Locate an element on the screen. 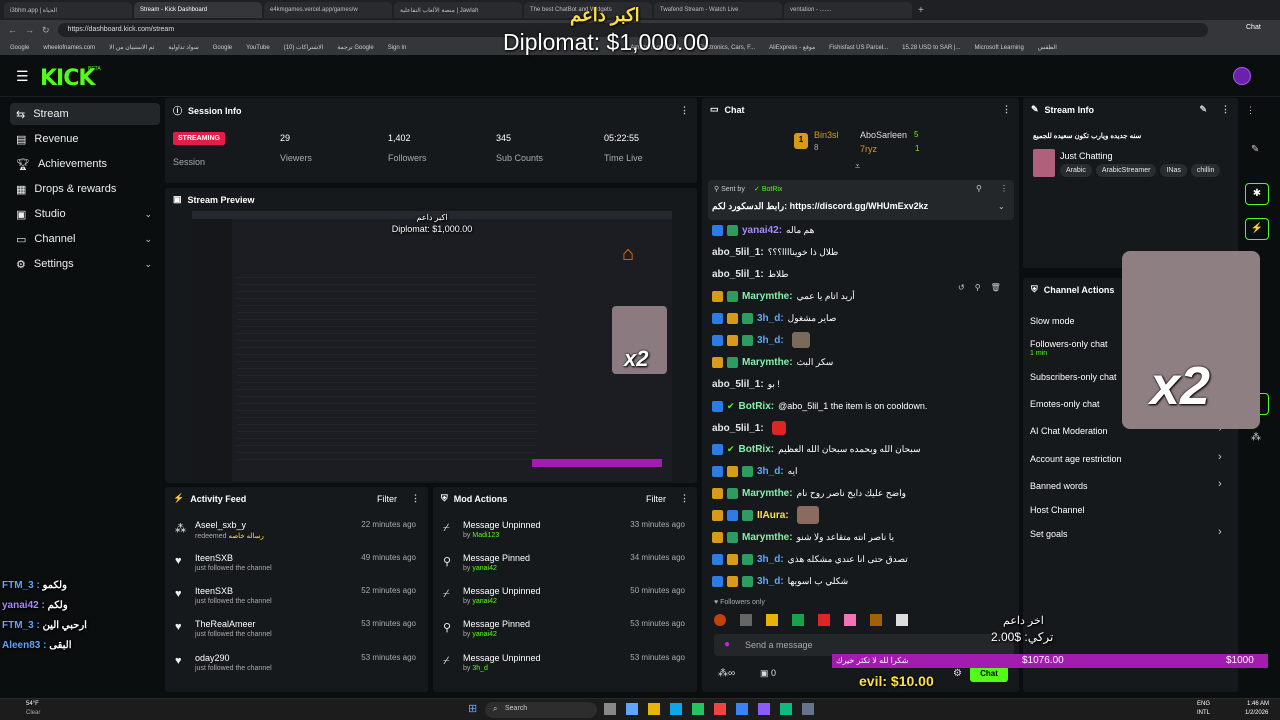 The width and height of the screenshot is (1280, 720). subscribers-only-toggle: Subscribers-only chat is located at coordinates (1073, 377).